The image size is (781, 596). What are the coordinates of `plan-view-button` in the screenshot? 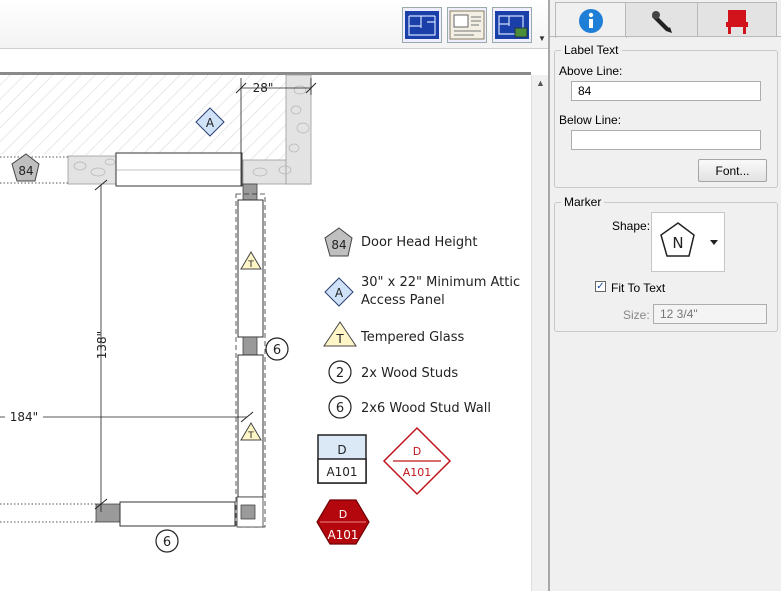 It's located at (422, 25).